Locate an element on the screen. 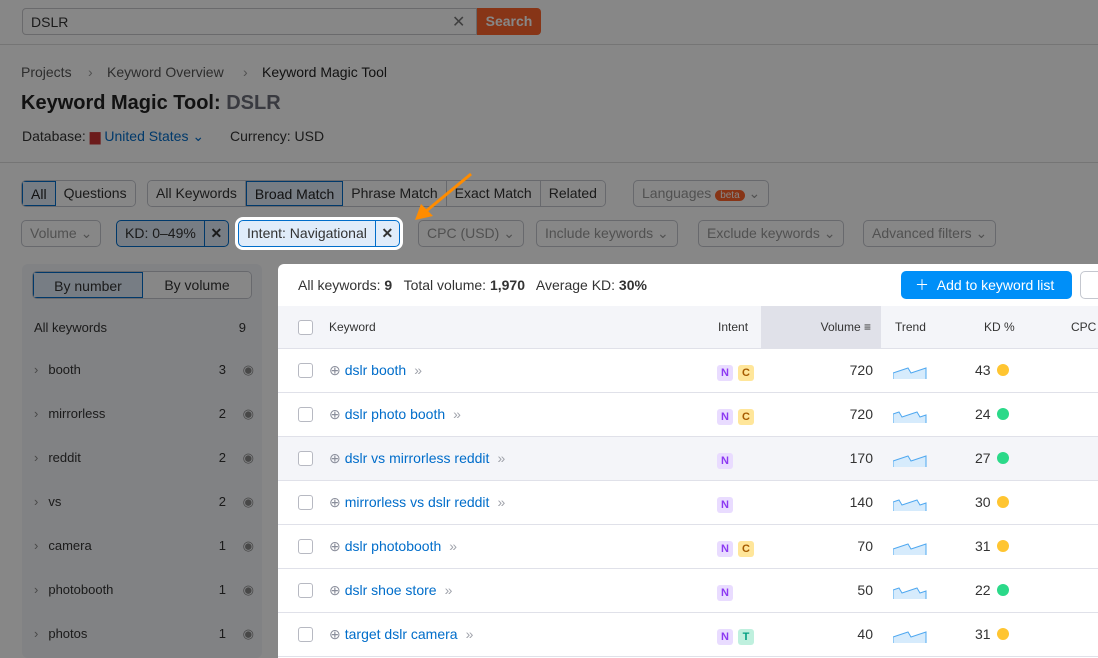 Image resolution: width=1098 pixels, height=658 pixels. table-row: ⊕ mirrorless vs dslr reddit » N 140 30 is located at coordinates (688, 503).